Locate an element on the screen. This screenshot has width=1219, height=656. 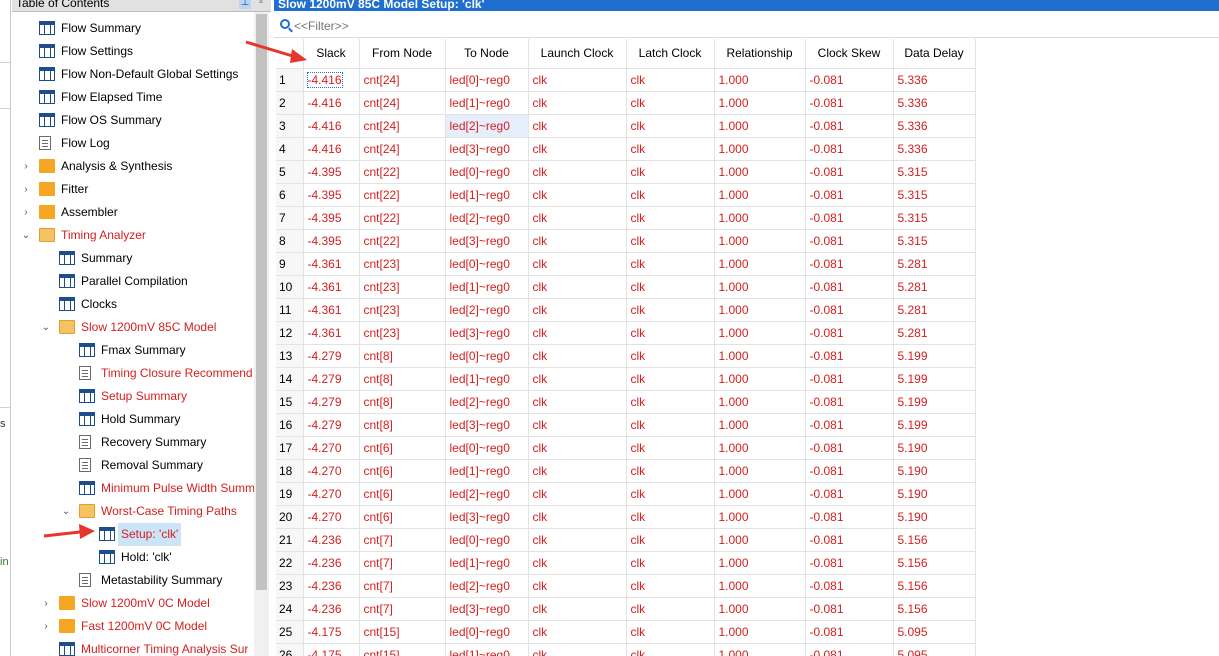
toc-item-flow-log: Flow Log is located at coordinates (133, 143).